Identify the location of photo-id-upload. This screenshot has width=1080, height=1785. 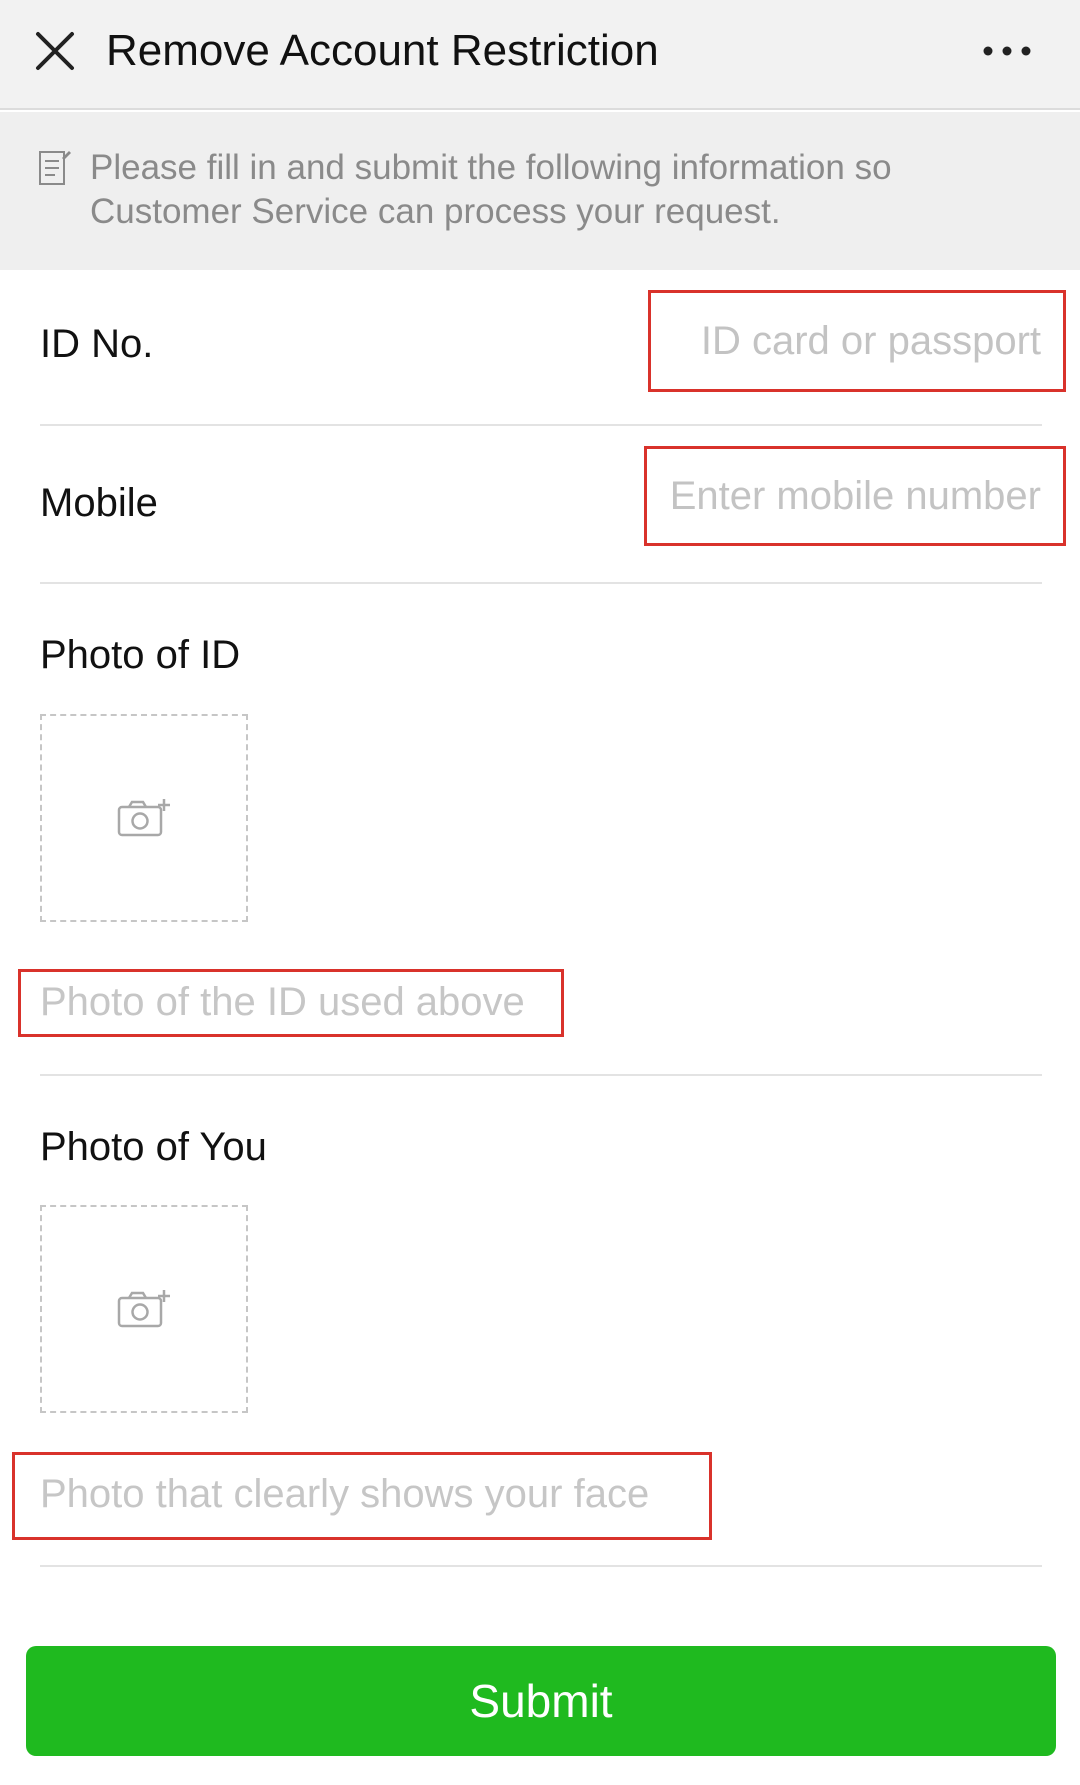
(144, 818).